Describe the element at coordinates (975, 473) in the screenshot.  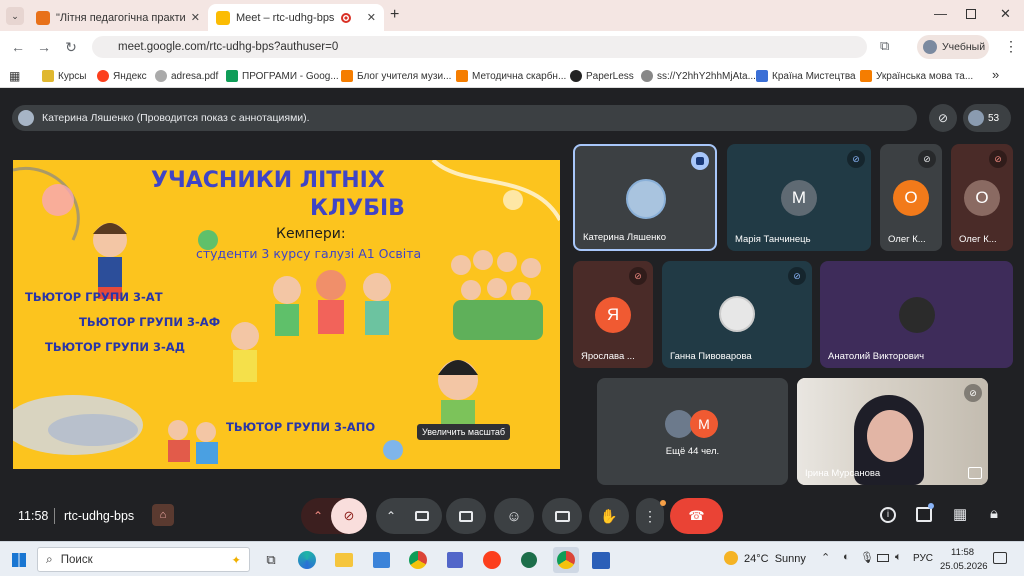
I see `pin-icon` at that location.